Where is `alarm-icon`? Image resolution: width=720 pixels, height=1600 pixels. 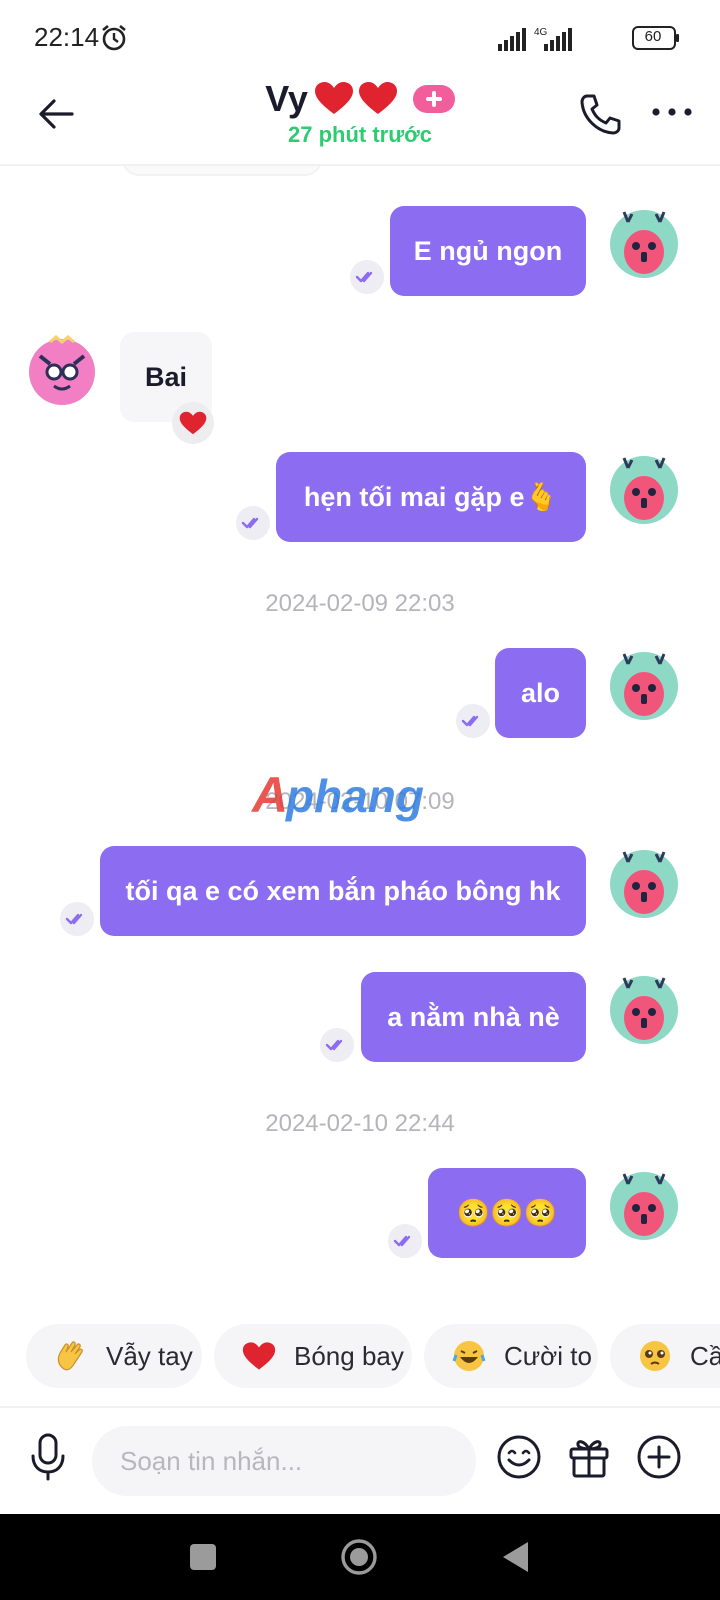
alarm-icon is located at coordinates (114, 37).